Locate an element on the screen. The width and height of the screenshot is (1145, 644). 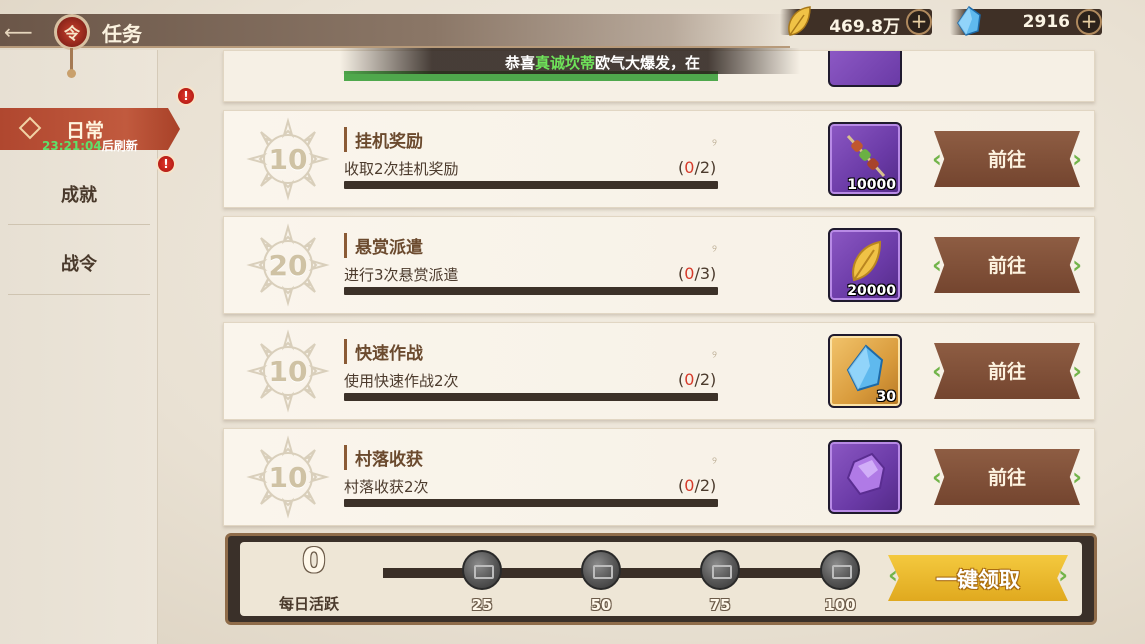
reward-item: 20000 is located at coordinates (865, 265).